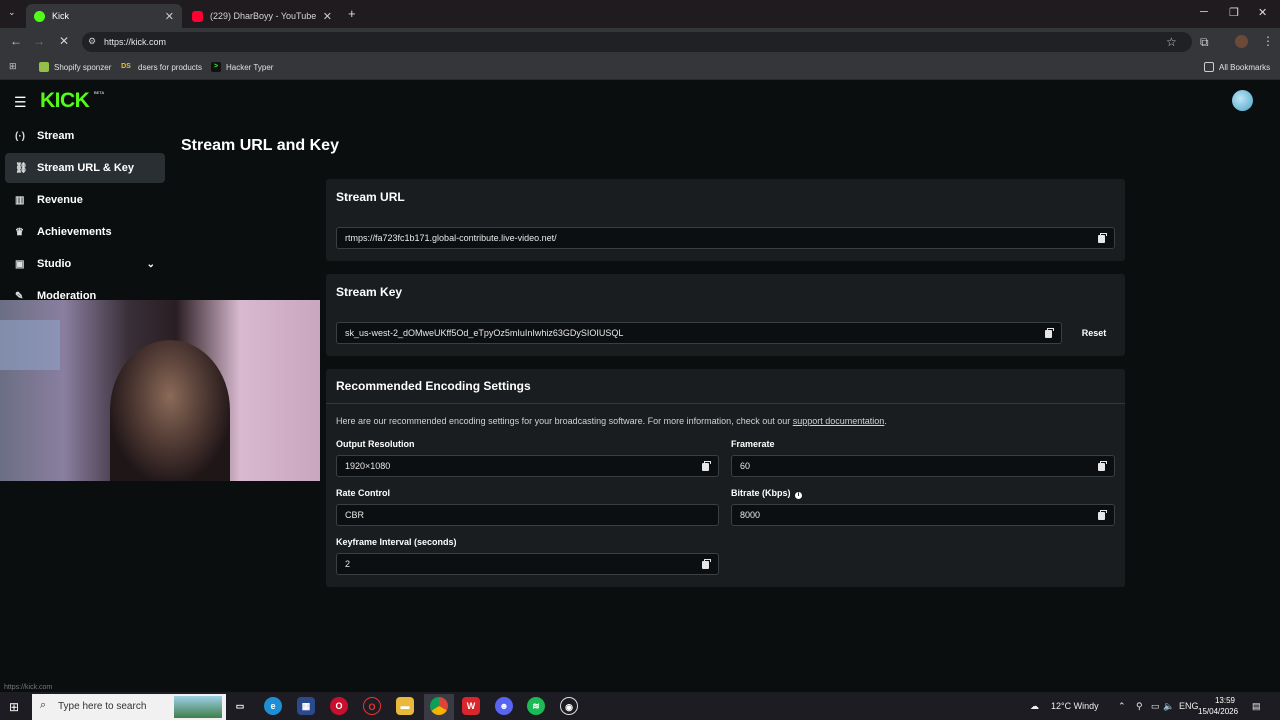 This screenshot has width=1280, height=720. Describe the element at coordinates (160, 390) in the screenshot. I see `webcam-overlay` at that location.